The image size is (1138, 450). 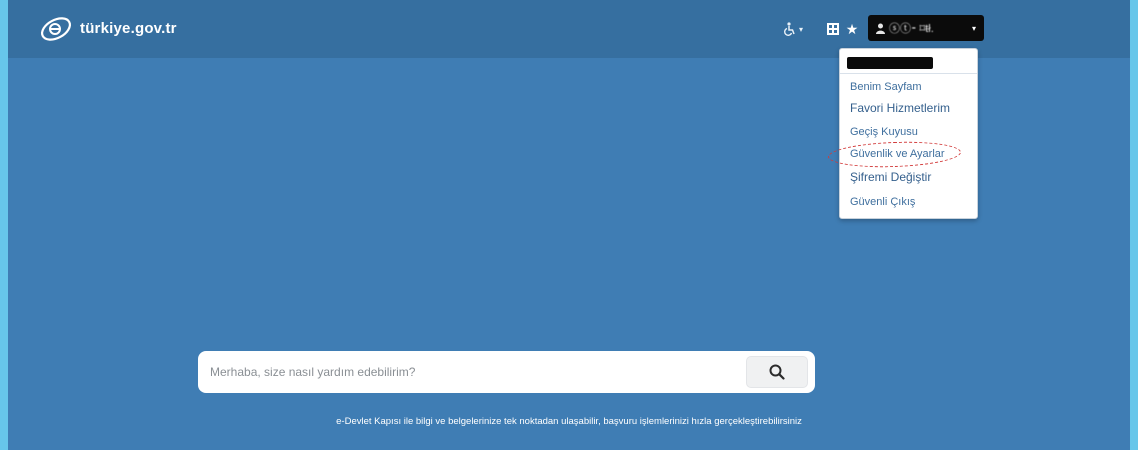 I want to click on grid-icon, so click(x=833, y=29).